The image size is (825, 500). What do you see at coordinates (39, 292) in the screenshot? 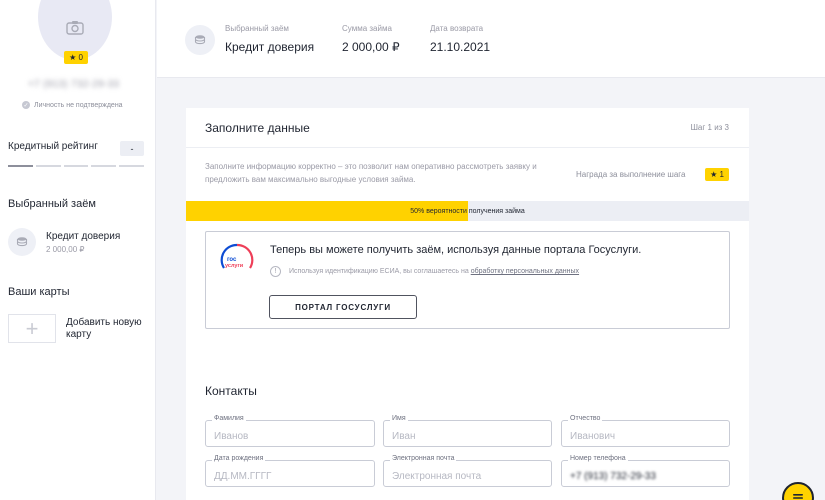
I see `cards-title: Ваши карты` at bounding box center [39, 292].